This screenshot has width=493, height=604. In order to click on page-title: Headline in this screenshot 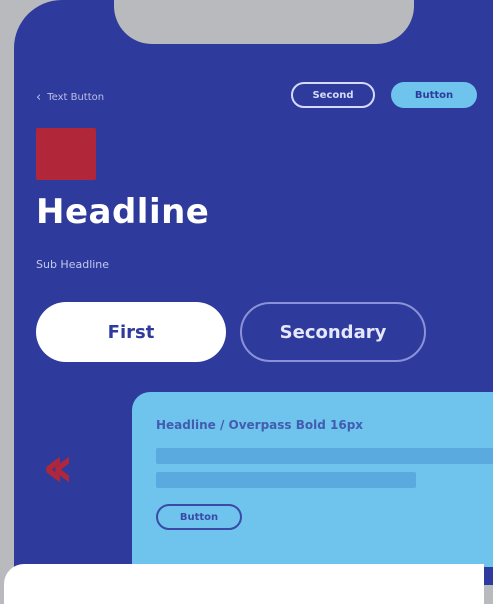, I will do `click(123, 212)`.